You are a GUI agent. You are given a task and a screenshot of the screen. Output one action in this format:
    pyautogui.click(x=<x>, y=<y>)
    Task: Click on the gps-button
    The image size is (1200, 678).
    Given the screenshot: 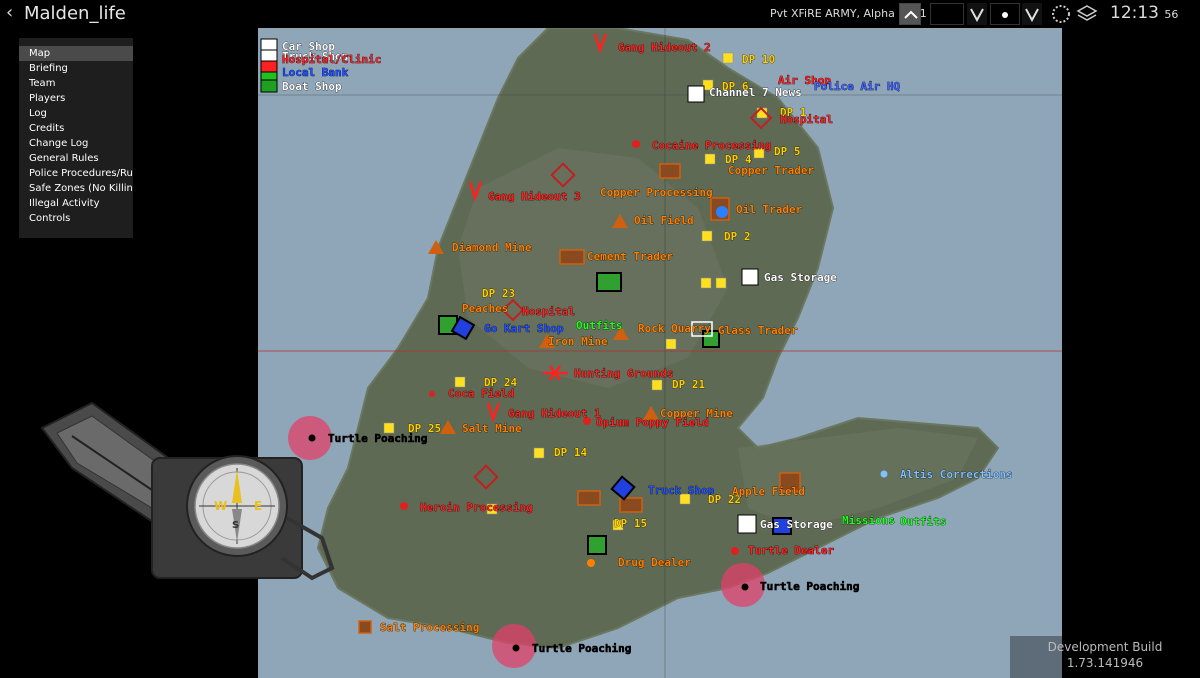 What is the action you would take?
    pyautogui.click(x=1061, y=14)
    